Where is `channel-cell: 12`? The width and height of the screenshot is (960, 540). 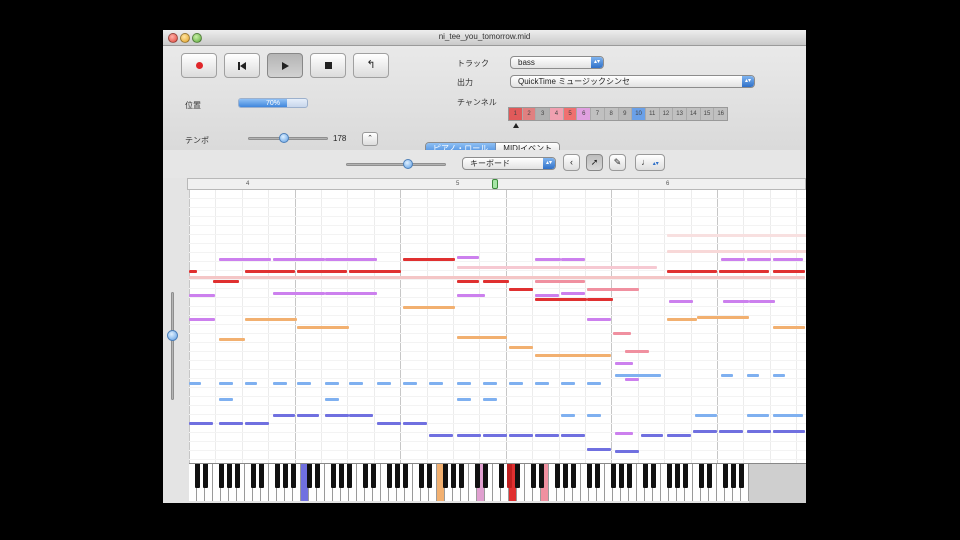 channel-cell: 12 is located at coordinates (666, 114).